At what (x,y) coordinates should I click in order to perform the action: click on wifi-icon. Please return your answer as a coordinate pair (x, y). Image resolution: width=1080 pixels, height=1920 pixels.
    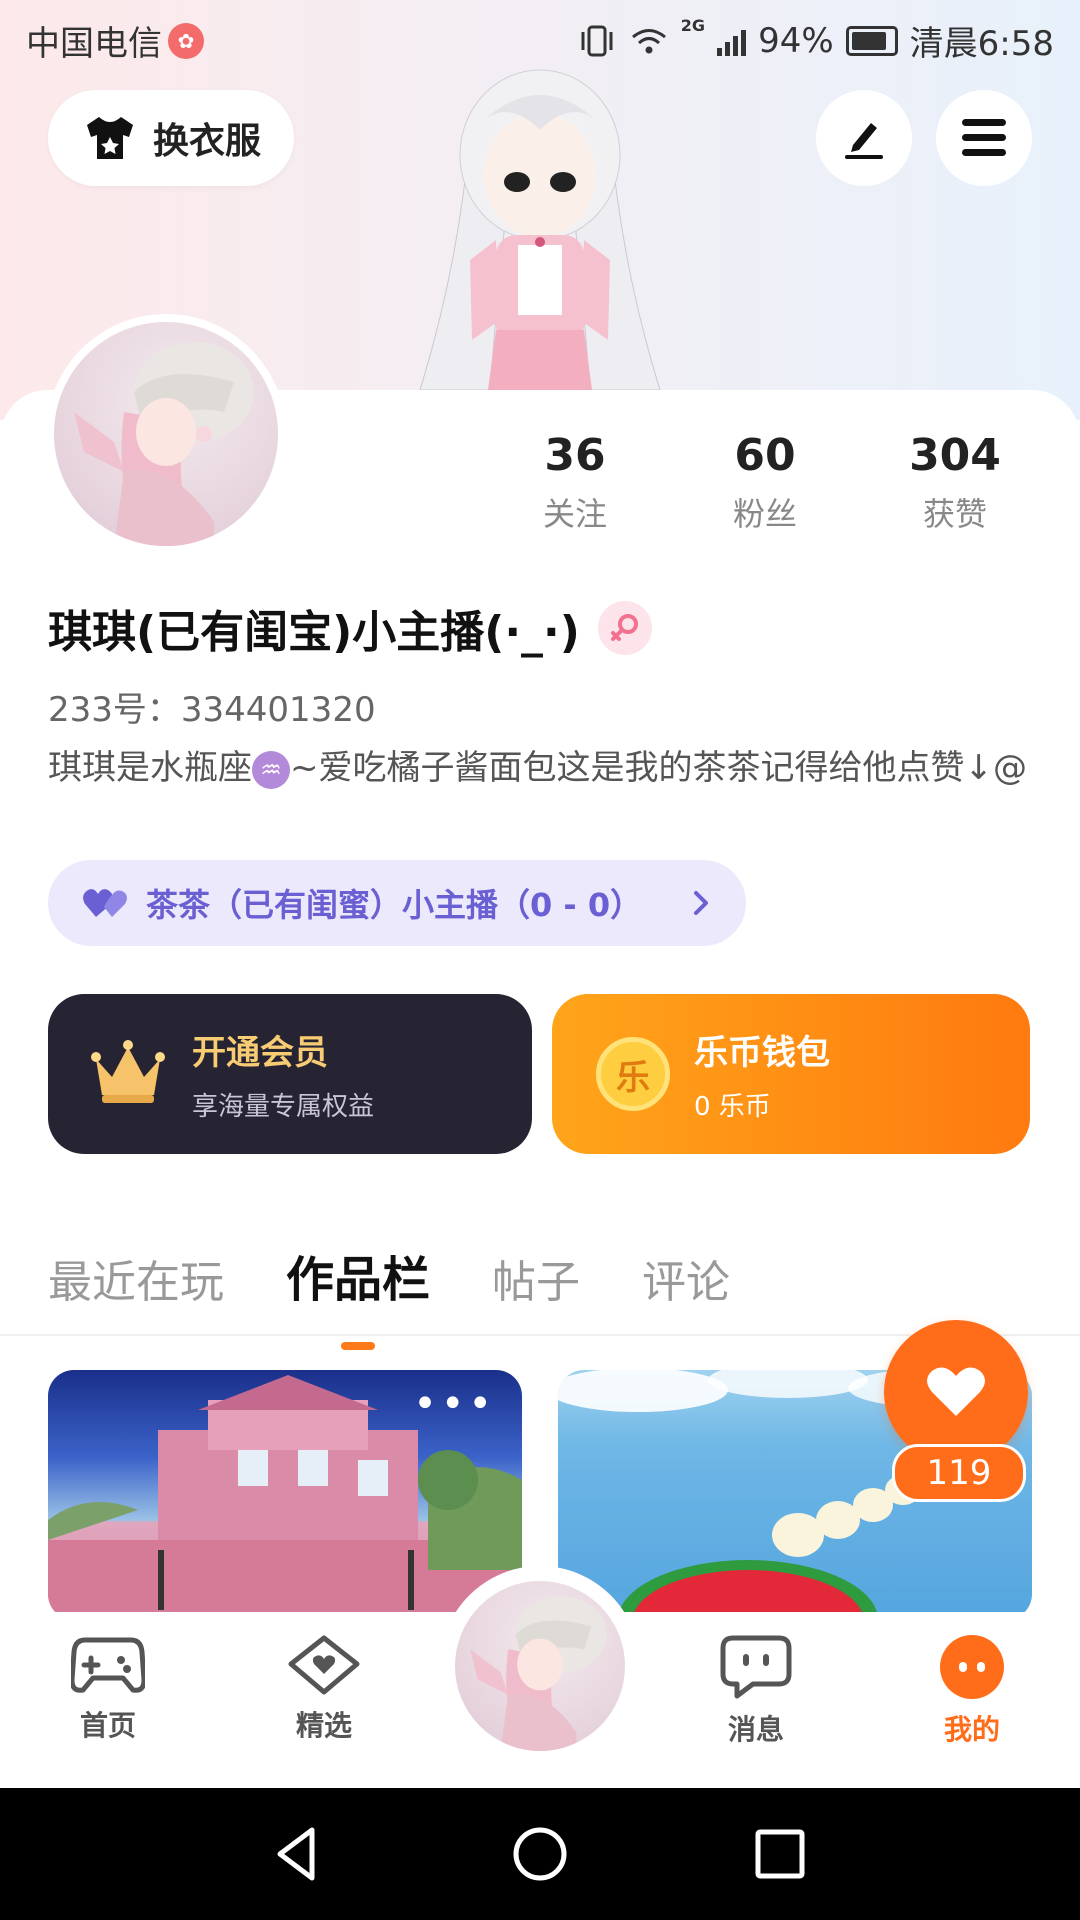
    Looking at the image, I should click on (648, 40).